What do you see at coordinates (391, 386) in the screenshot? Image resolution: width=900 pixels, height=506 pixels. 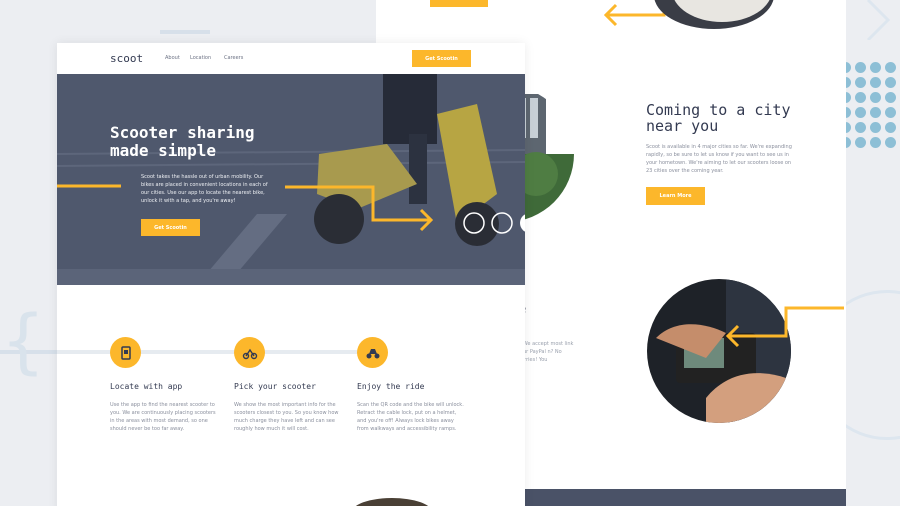 I see `step-title-enjoy: Enjoy the ride` at bounding box center [391, 386].